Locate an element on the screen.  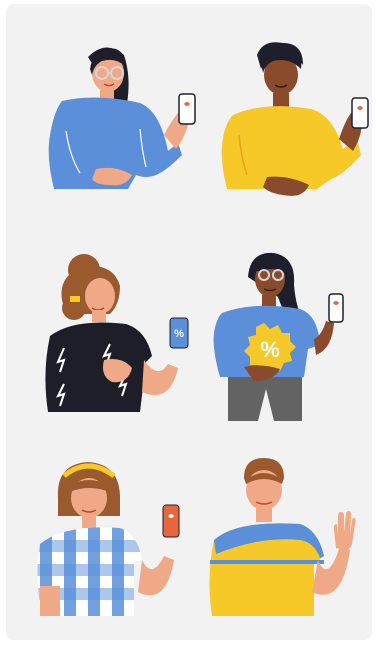
person-woman-bun-lightning-shirt: % is located at coordinates (119, 334).